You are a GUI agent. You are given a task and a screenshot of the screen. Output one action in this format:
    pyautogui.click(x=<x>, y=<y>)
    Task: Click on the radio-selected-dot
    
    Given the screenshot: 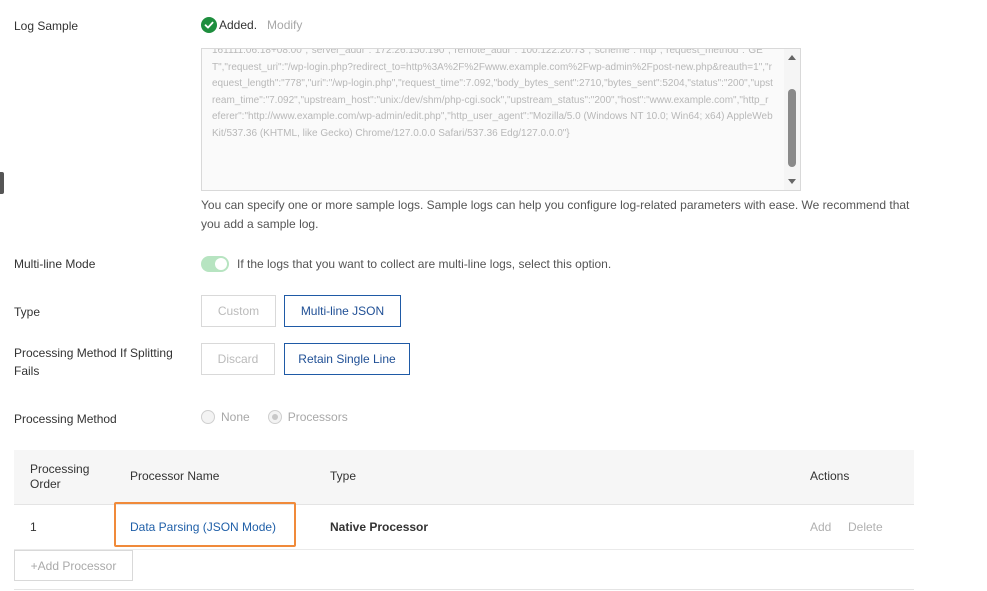 What is the action you would take?
    pyautogui.click(x=274, y=417)
    